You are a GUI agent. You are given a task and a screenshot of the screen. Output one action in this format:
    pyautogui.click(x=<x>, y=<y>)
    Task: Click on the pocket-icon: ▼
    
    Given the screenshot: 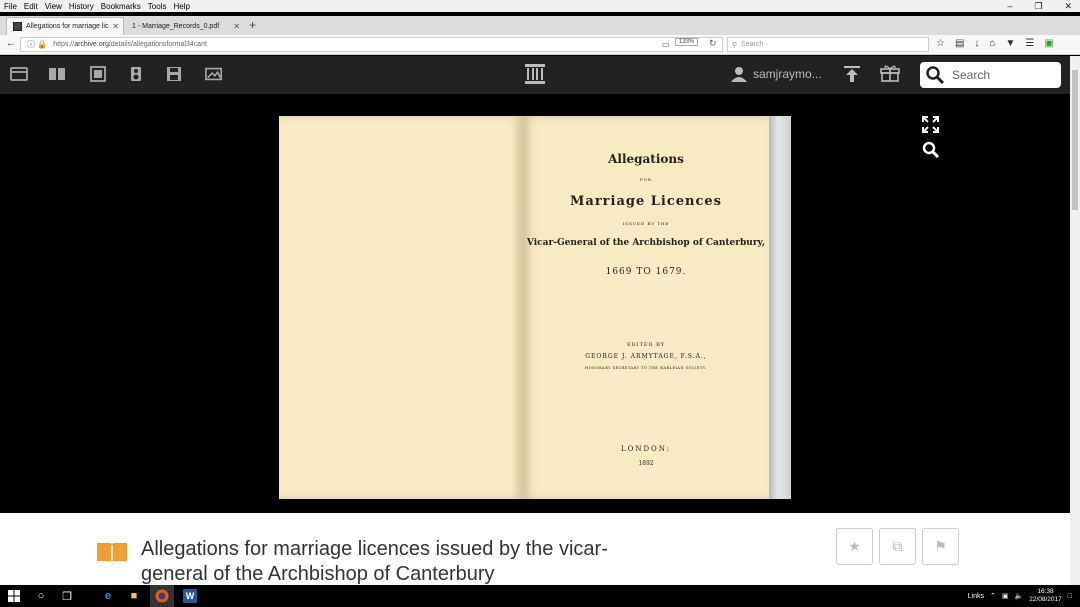 What is the action you would take?
    pyautogui.click(x=1010, y=43)
    